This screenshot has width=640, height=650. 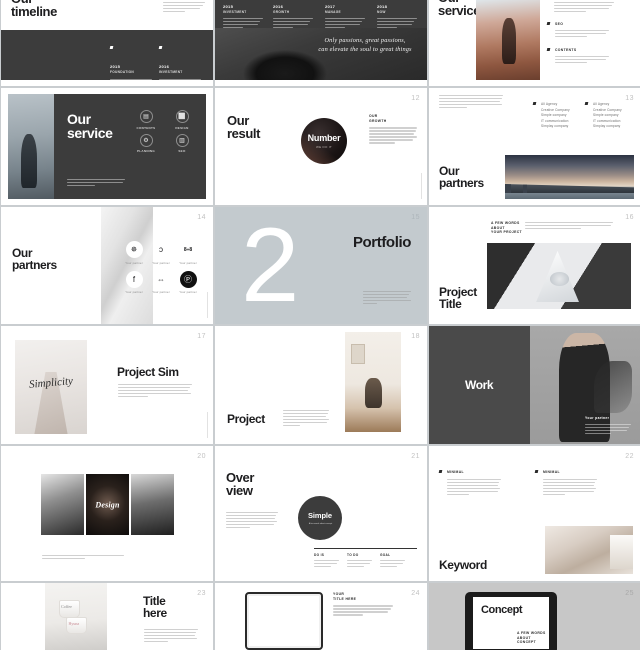 I want to click on milestone-label: MANAGE, so click(x=333, y=12).